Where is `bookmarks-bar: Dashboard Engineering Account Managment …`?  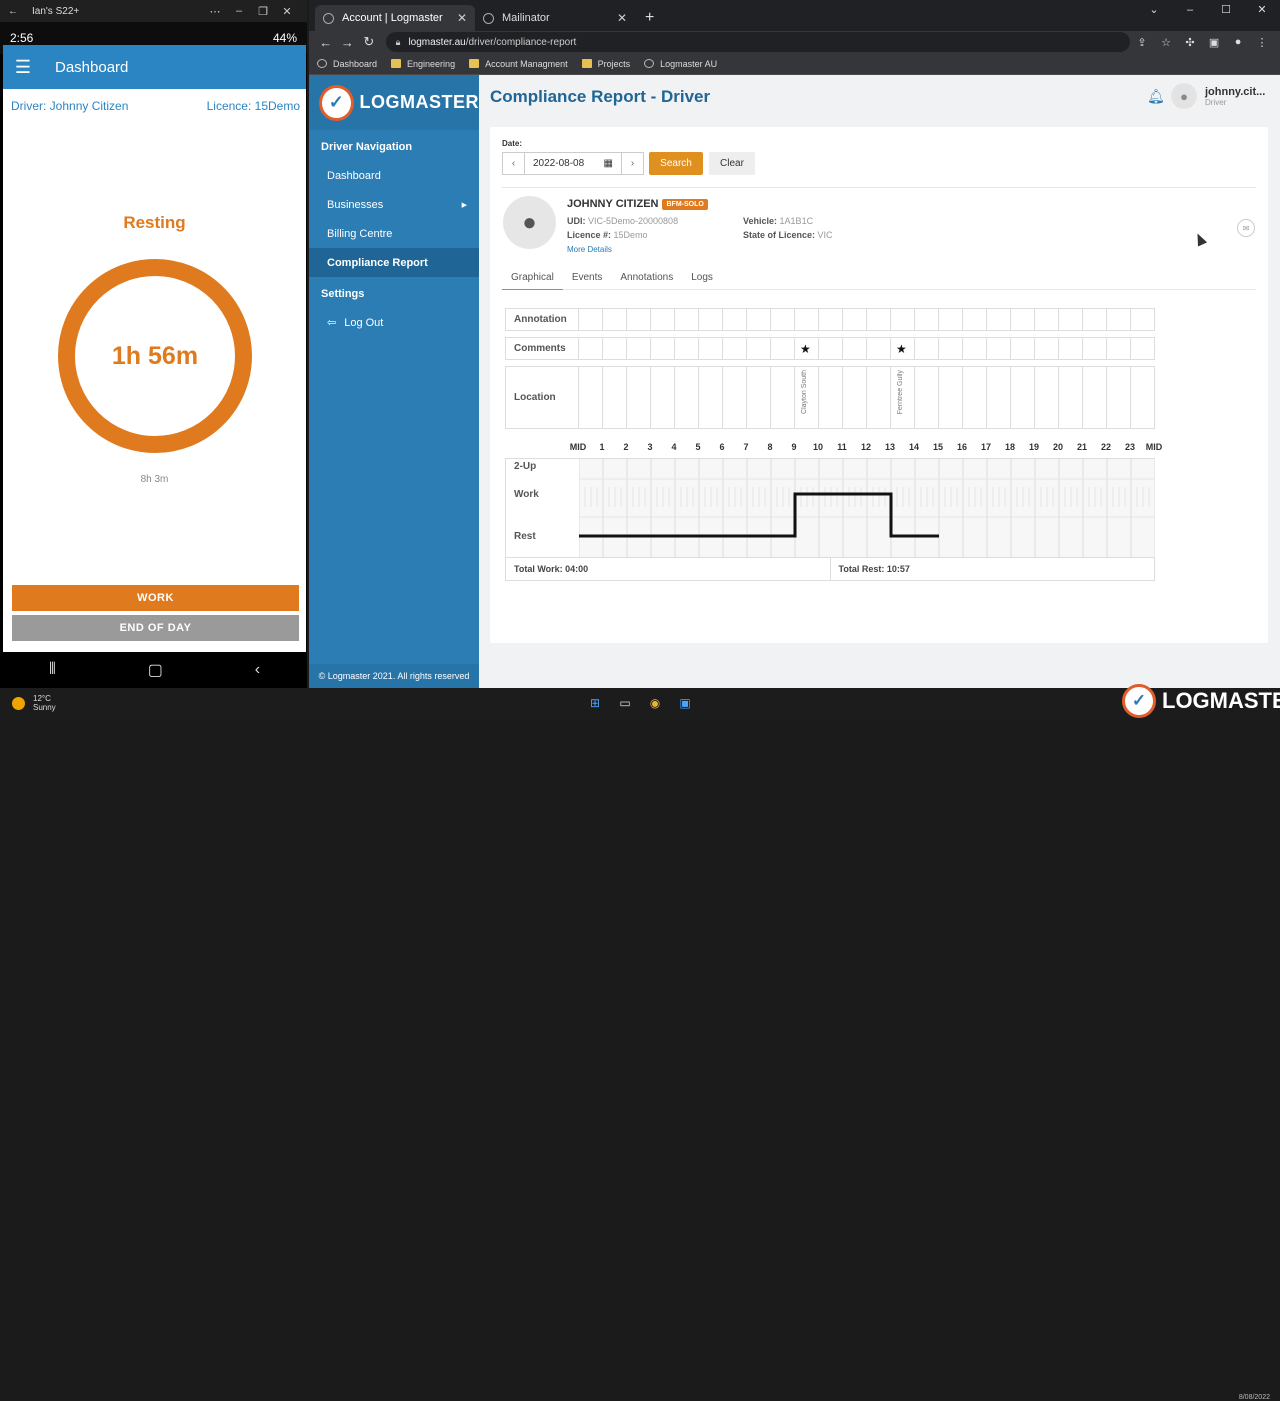
bookmarks-bar: Dashboard Engineering Account Managment … is located at coordinates (794, 64).